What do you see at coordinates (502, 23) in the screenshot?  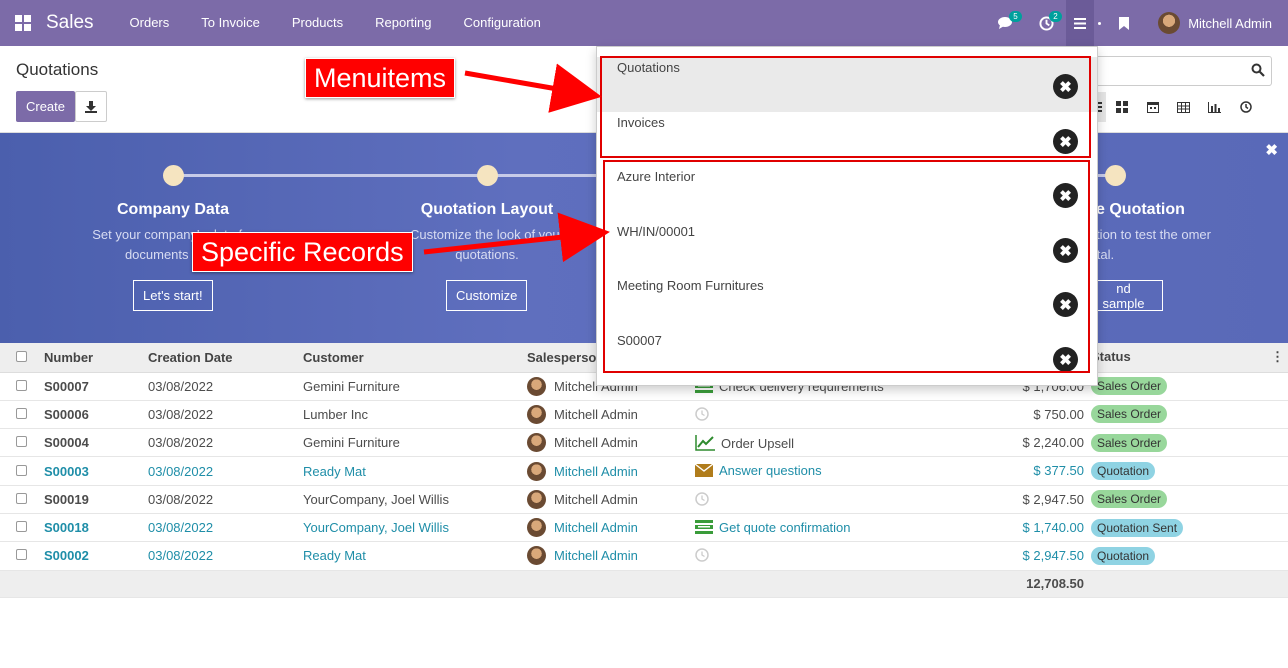 I see `menu-configuration: Configuration` at bounding box center [502, 23].